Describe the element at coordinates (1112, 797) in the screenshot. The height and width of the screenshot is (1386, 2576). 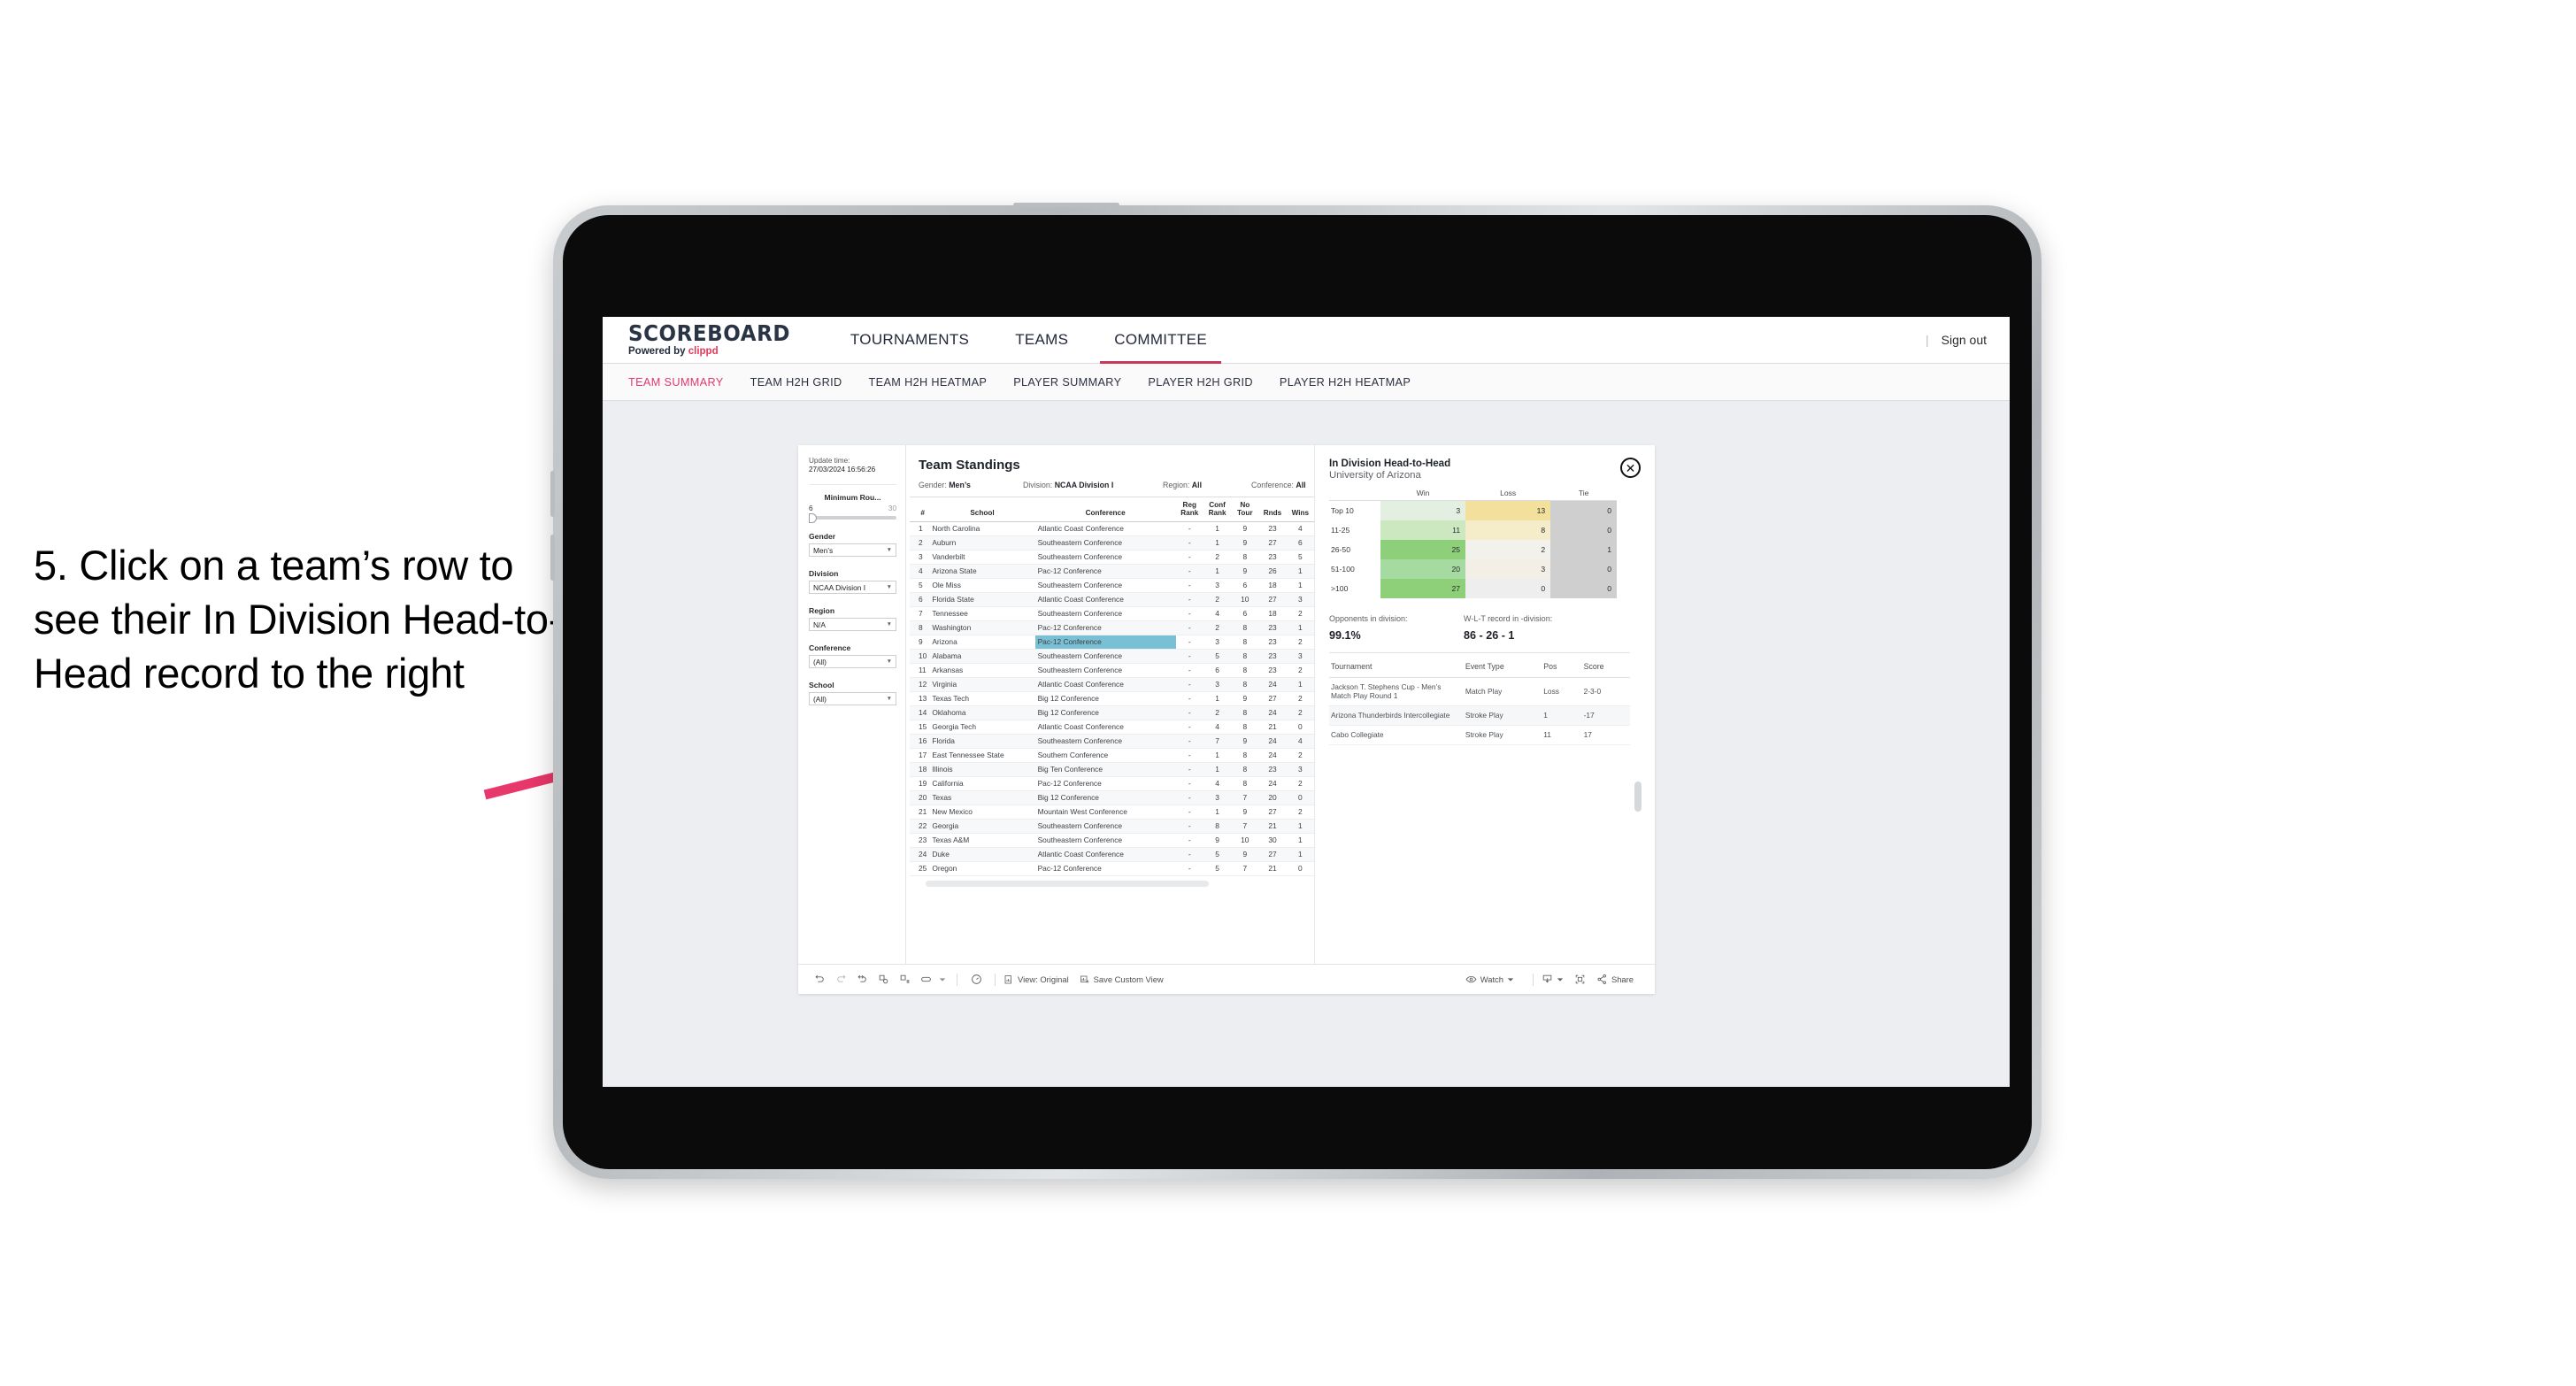
I see `table-row: 20 Texas Big 12 Conference -3 7 20 0` at that location.